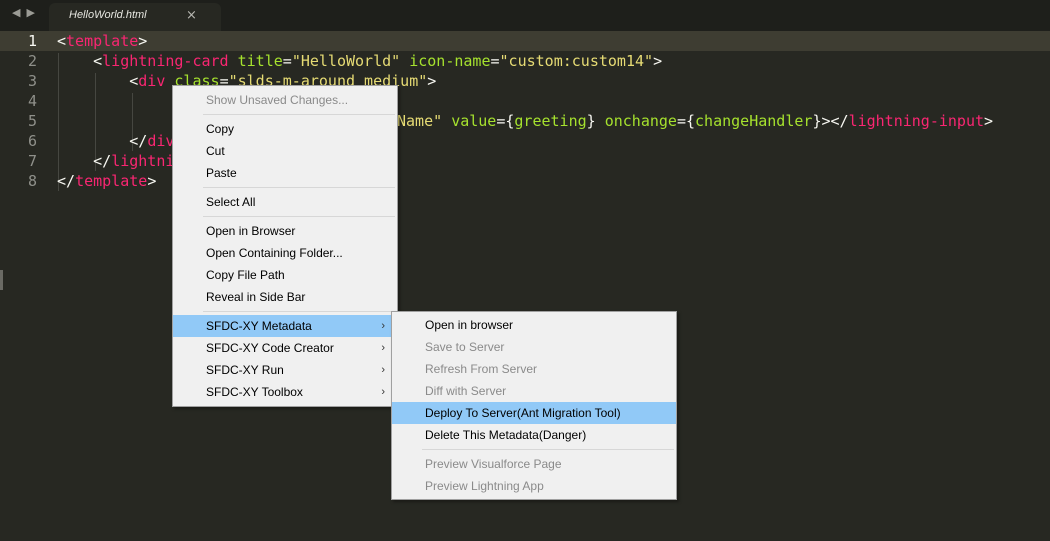 This screenshot has height=541, width=1050. What do you see at coordinates (26, 181) in the screenshot?
I see `line-number: 8` at bounding box center [26, 181].